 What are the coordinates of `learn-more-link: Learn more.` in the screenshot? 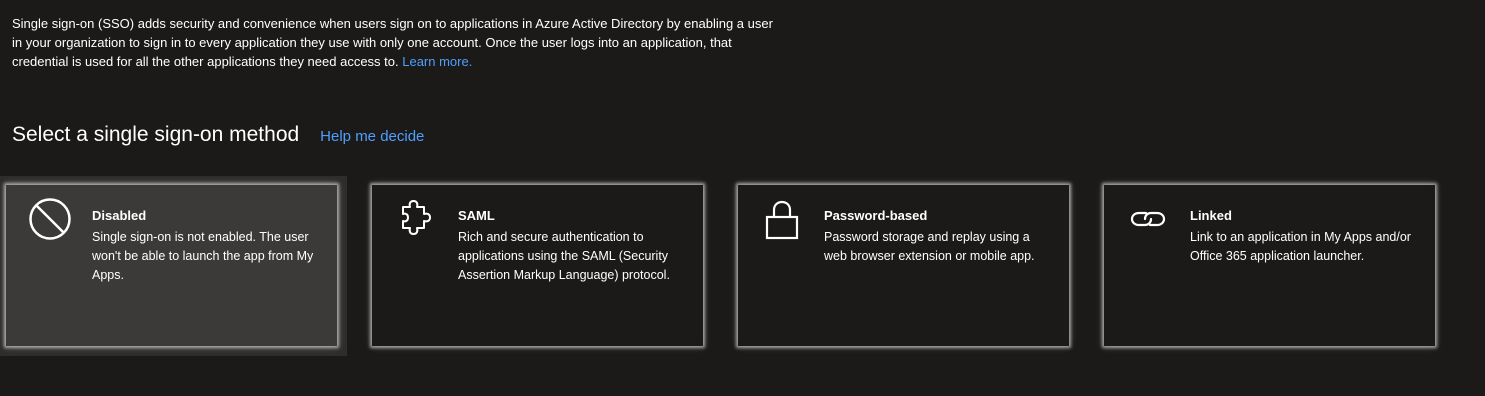 It's located at (437, 61).